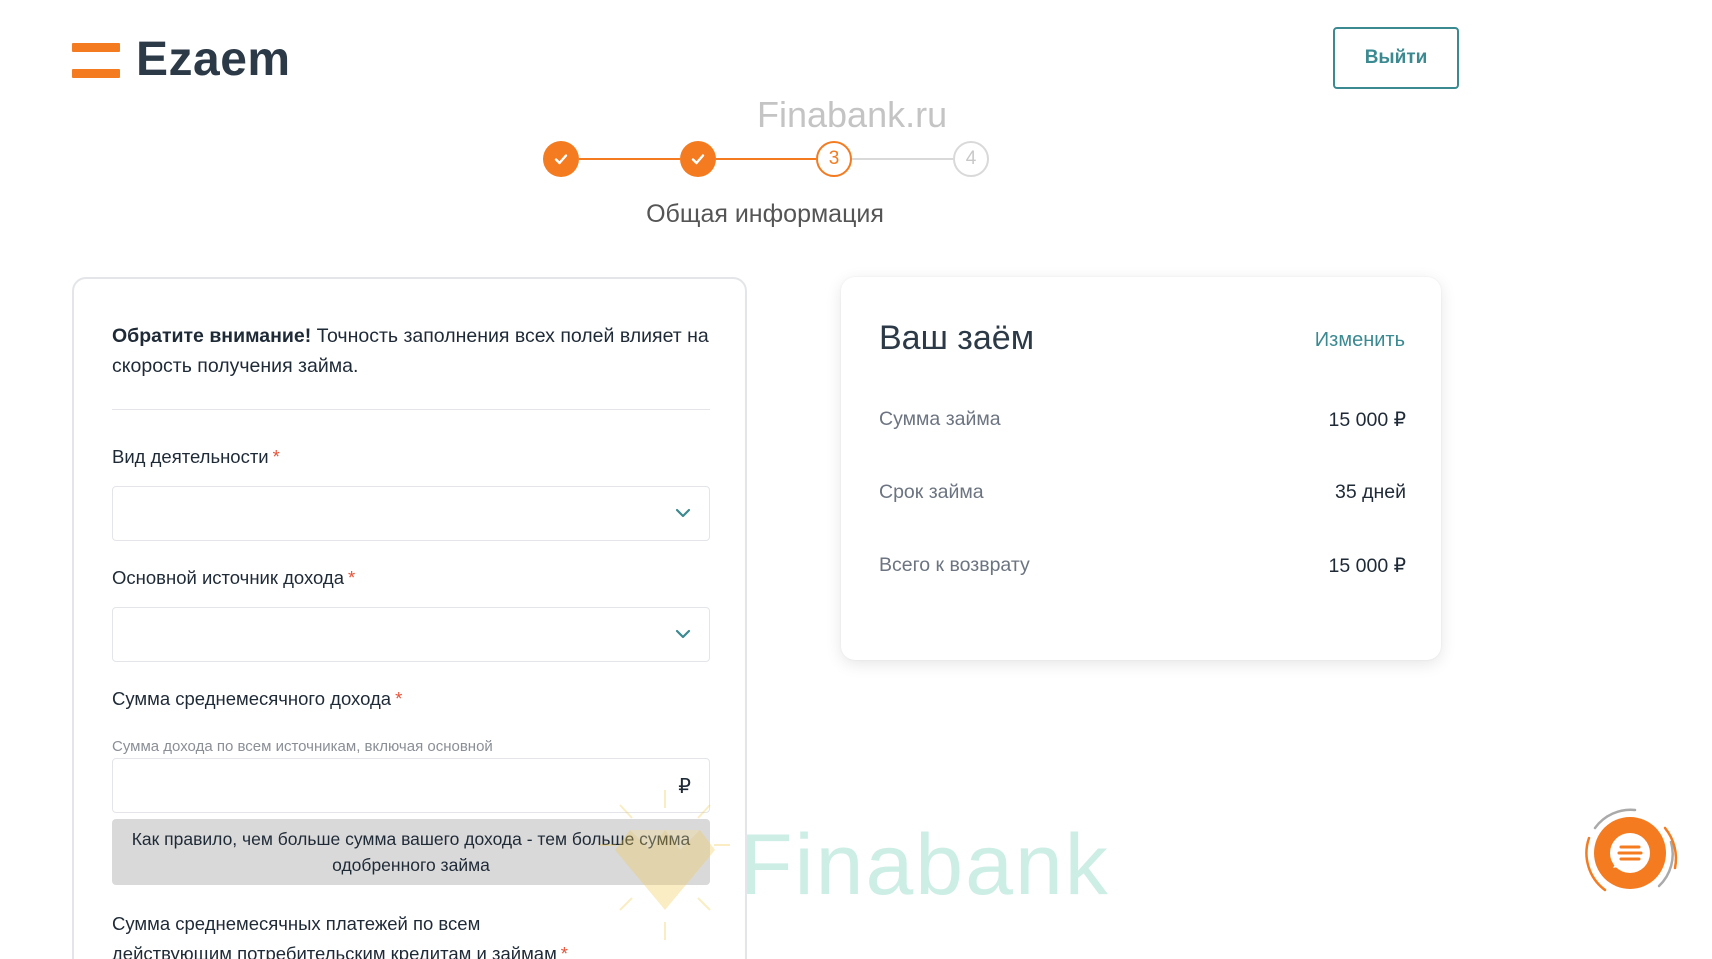 This screenshot has height=959, width=1712. What do you see at coordinates (257, 698) in the screenshot?
I see `monthly-income-label: Сумма среднемесячного дохода *` at bounding box center [257, 698].